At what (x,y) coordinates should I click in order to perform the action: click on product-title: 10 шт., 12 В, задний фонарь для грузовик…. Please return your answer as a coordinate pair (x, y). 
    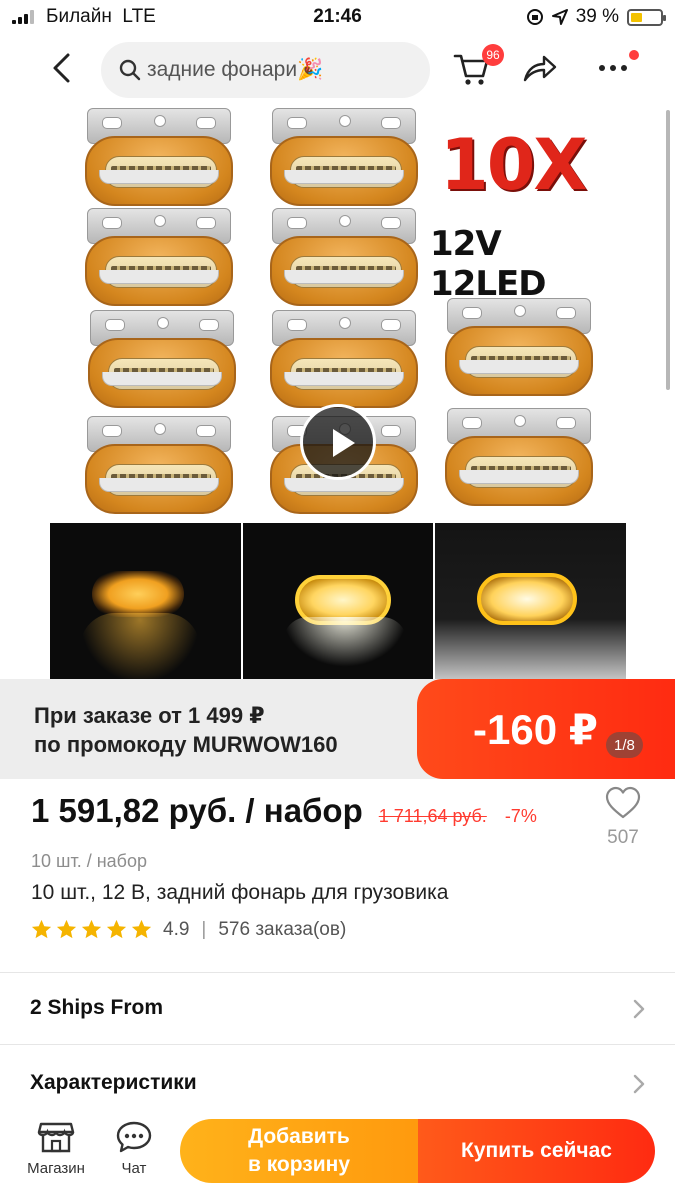
    Looking at the image, I should click on (240, 892).